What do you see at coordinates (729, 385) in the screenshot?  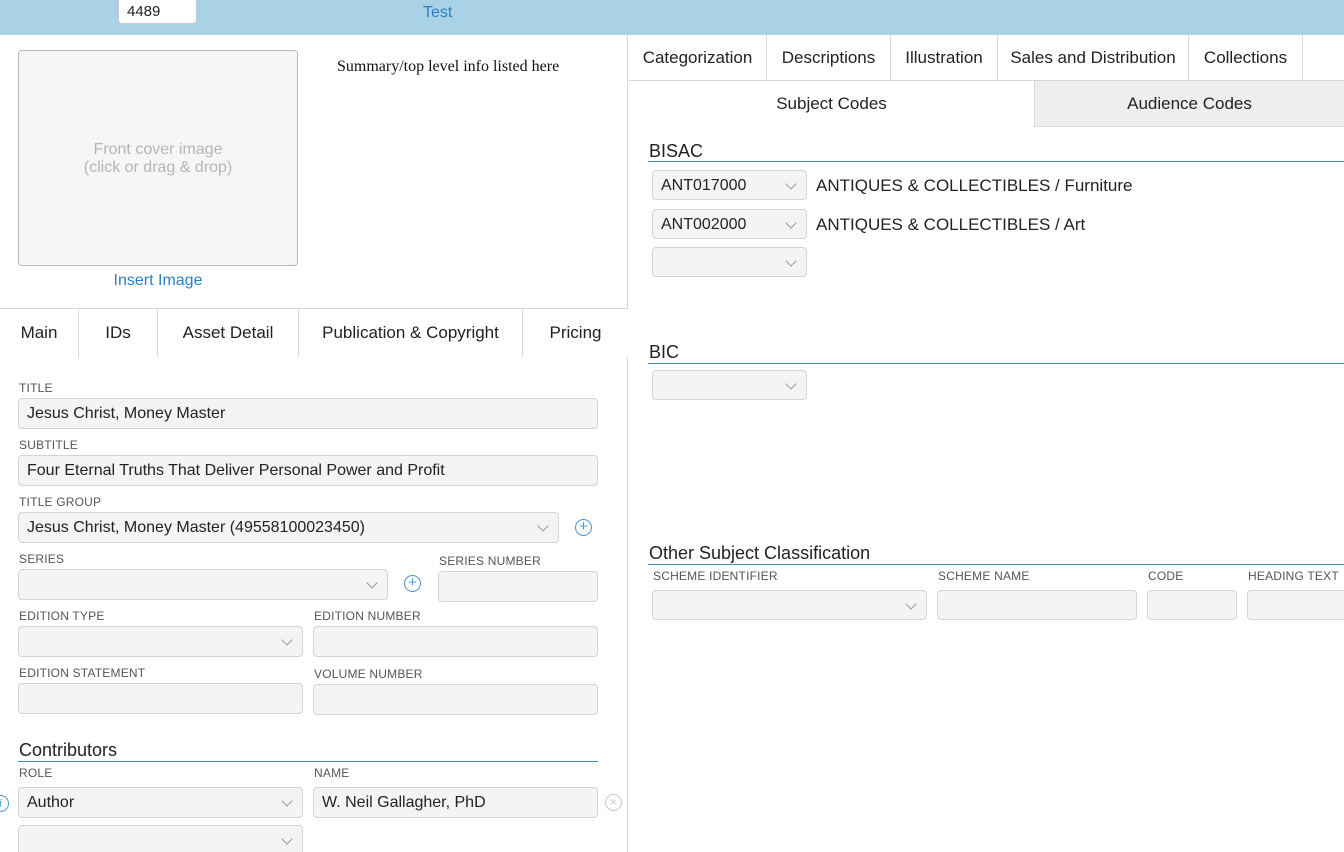 I see `bic-code-select` at bounding box center [729, 385].